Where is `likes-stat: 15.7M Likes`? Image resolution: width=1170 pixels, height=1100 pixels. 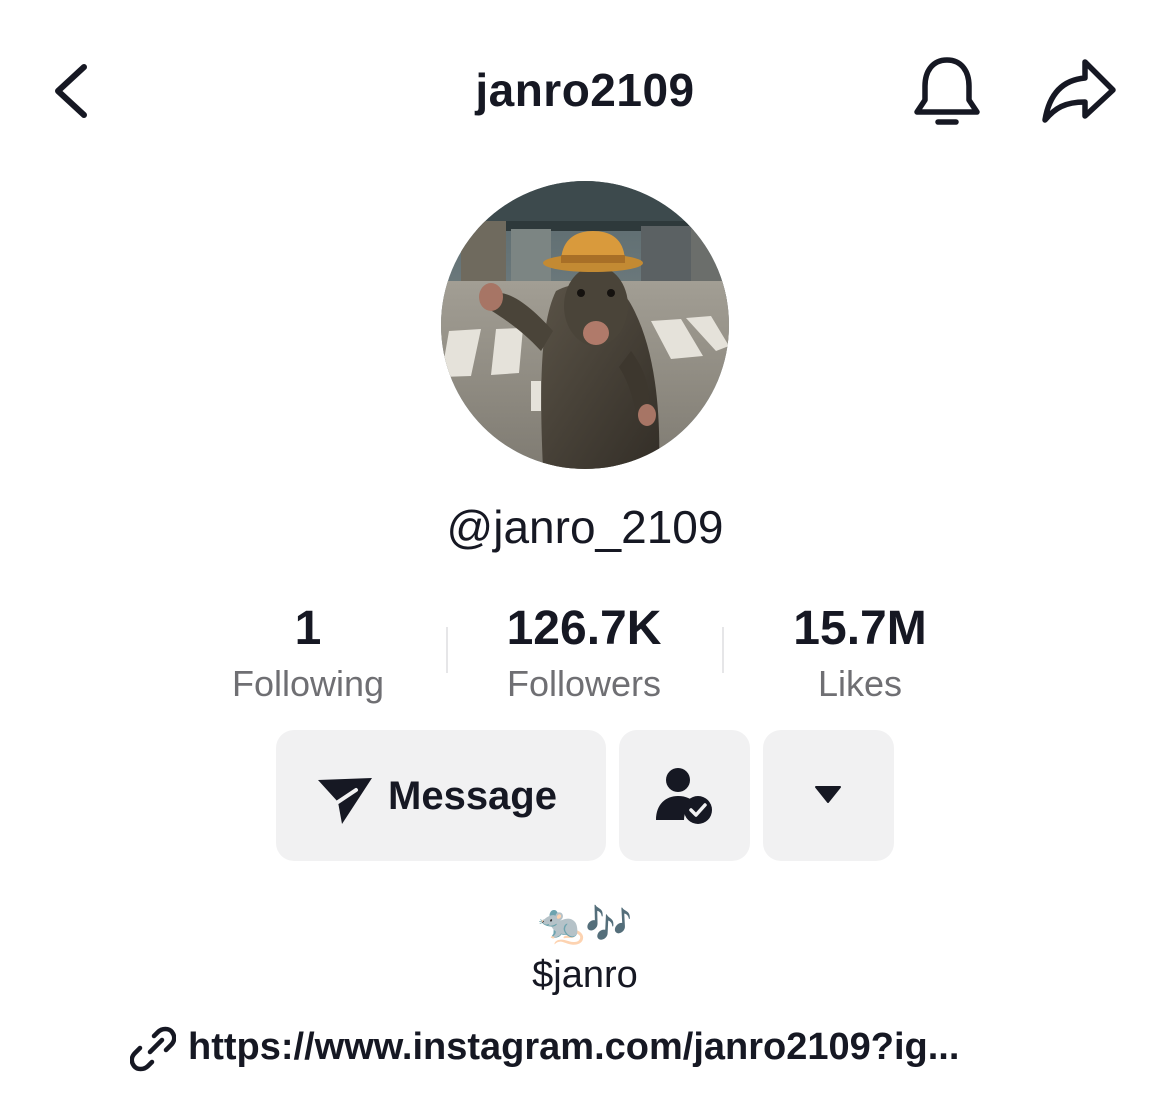
likes-stat: 15.7M Likes is located at coordinates (860, 660).